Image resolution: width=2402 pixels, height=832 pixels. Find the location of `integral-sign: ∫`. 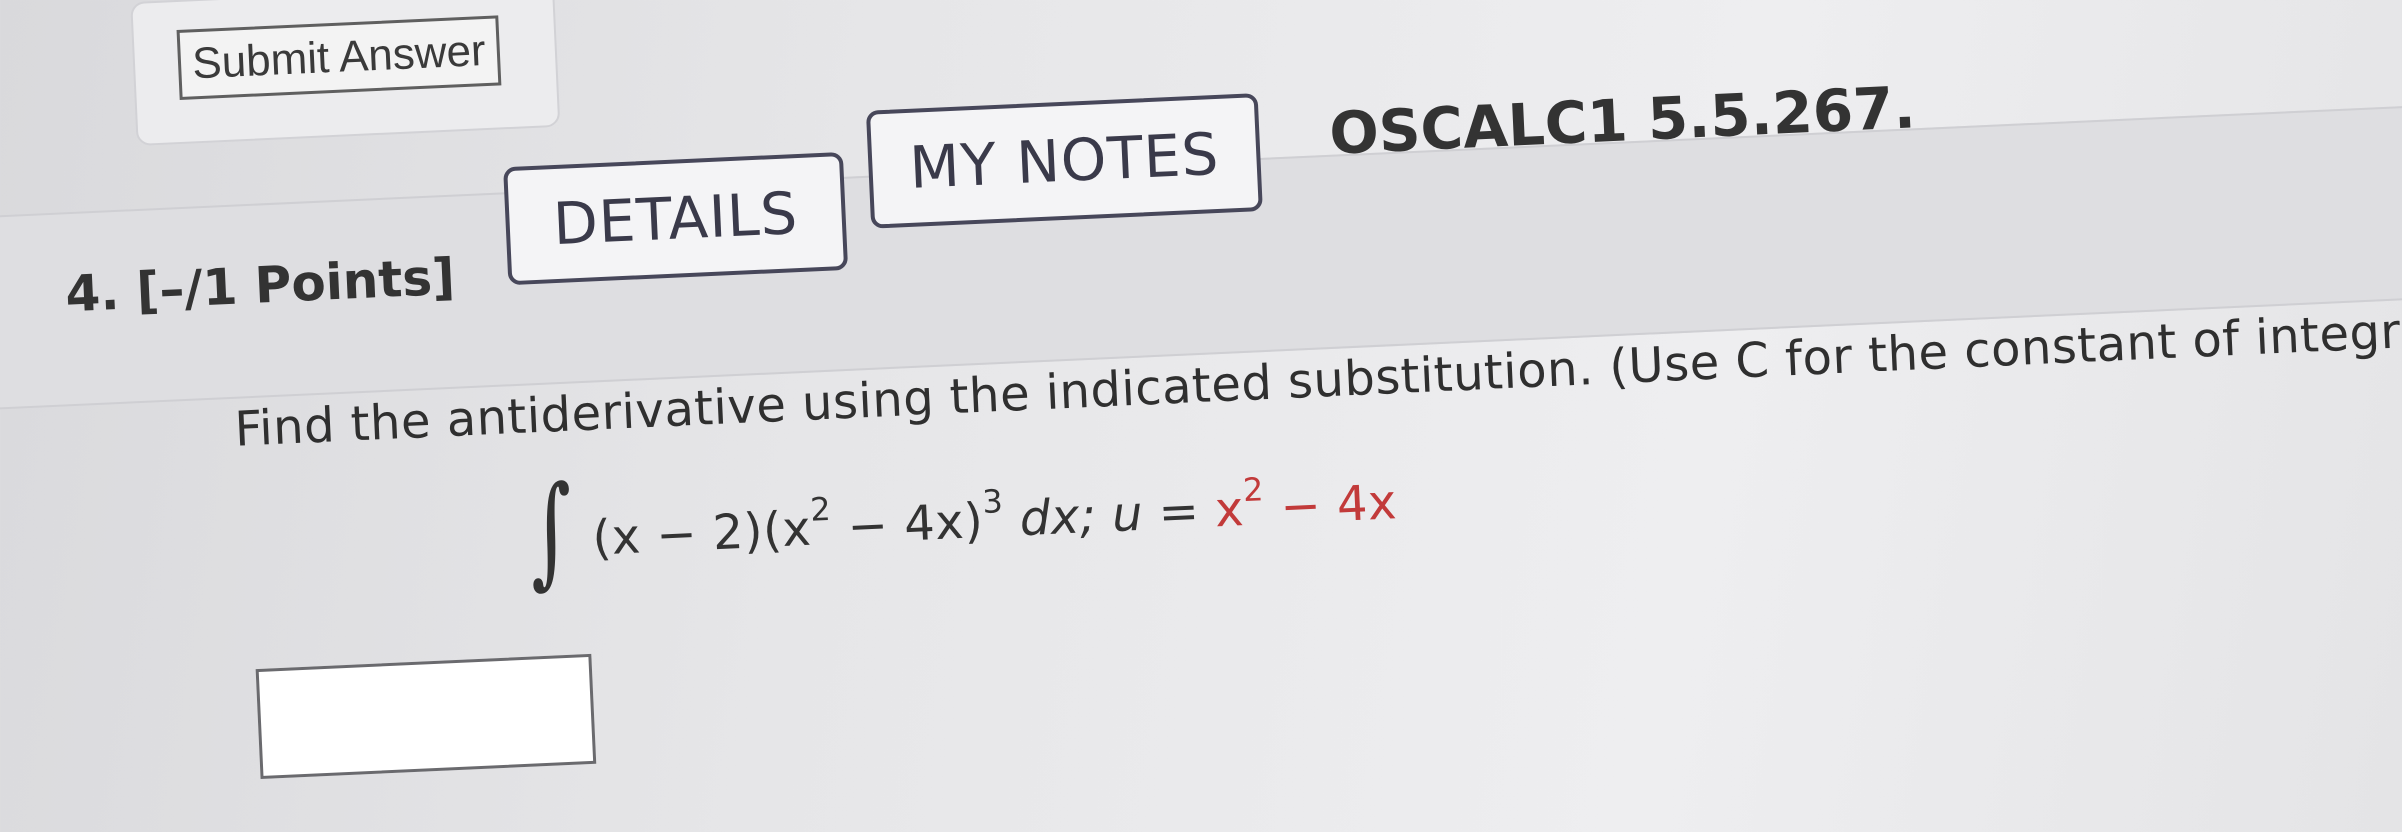

integral-sign: ∫ is located at coordinates (550, 531).